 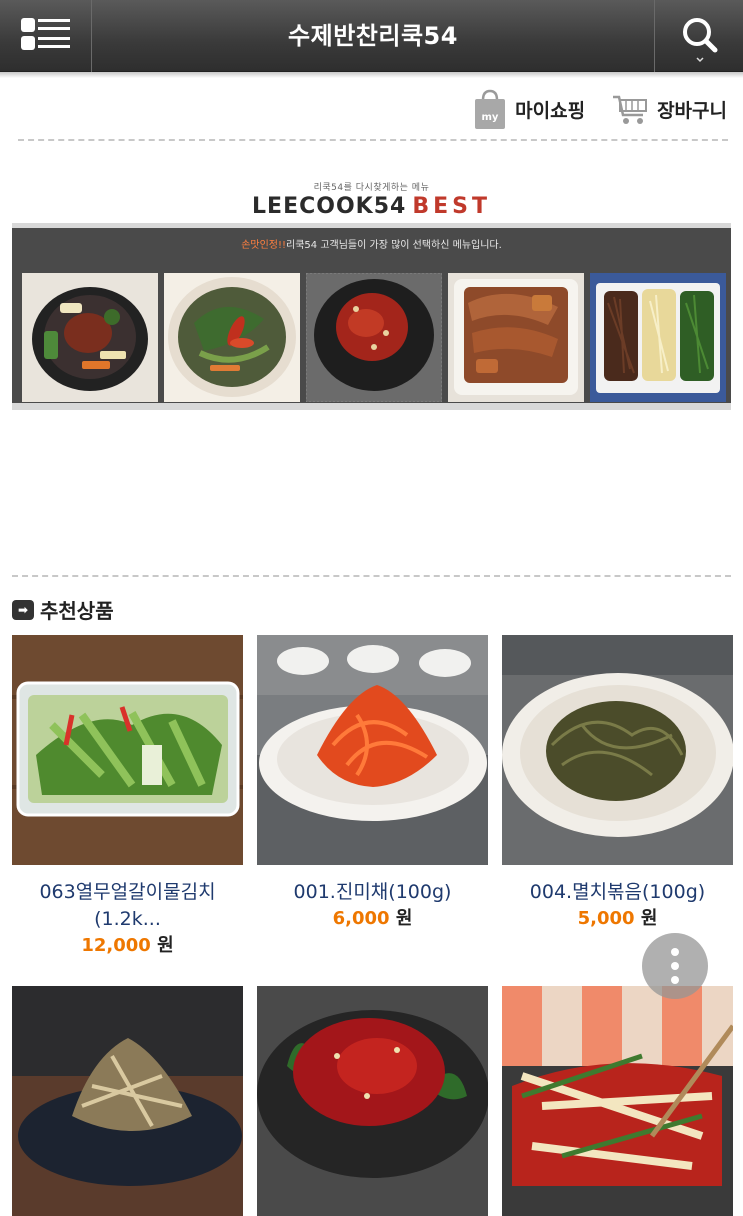 I want to click on best-menu-banner: 손맛인정!!리쿡54 고객님들이 가장 많이 선택하신 메뉴입니다., so click(x=371, y=316).